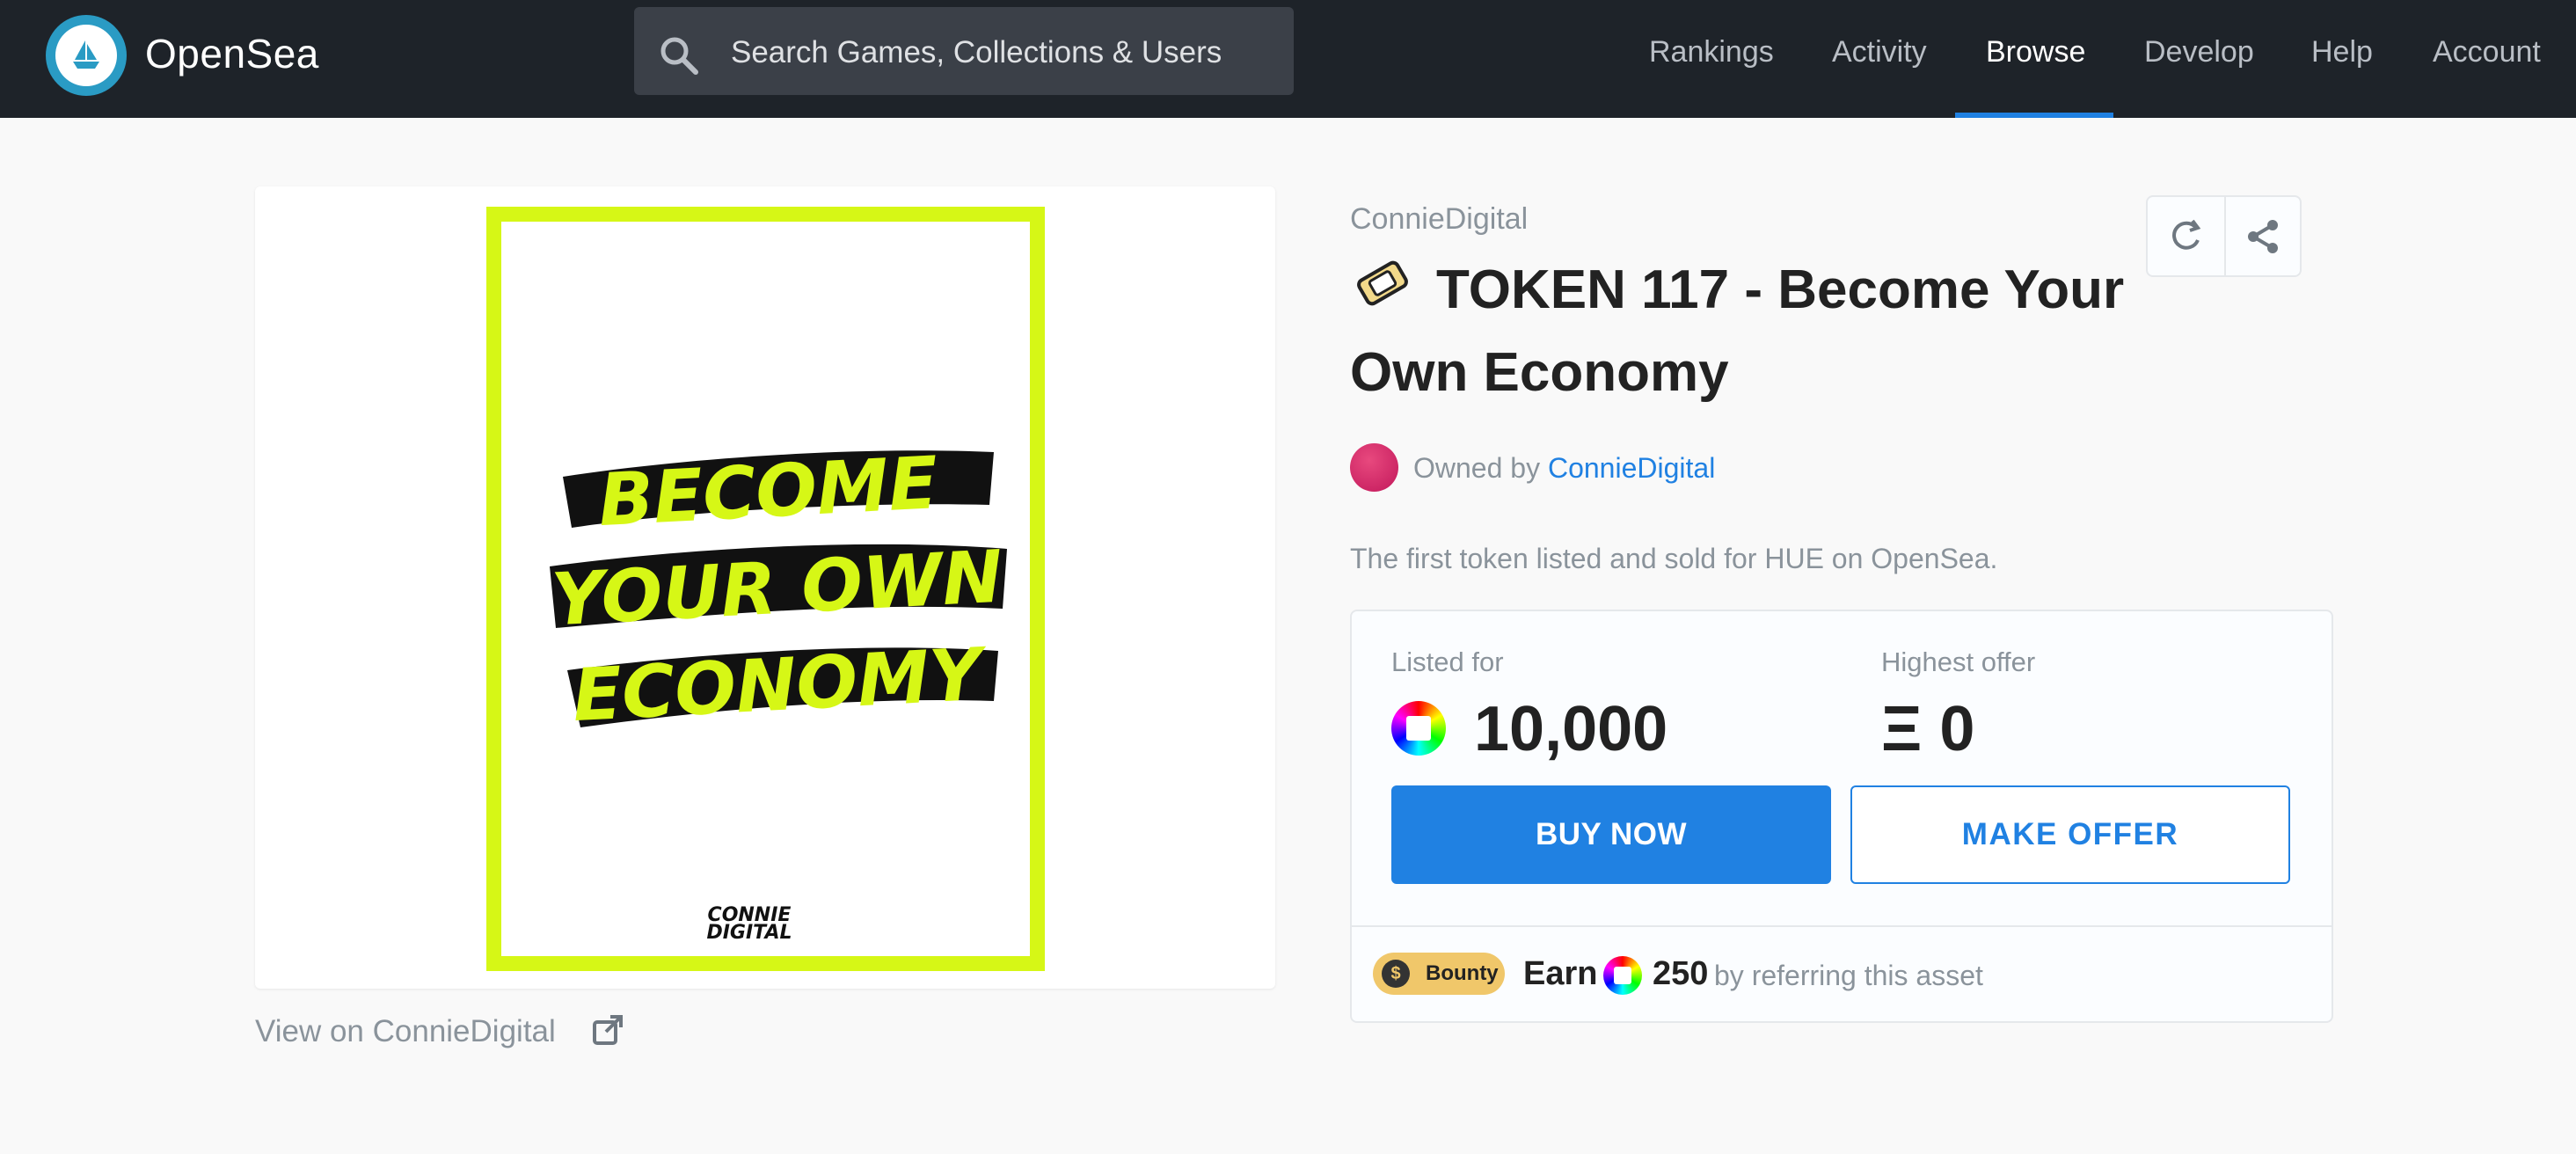 The height and width of the screenshot is (1154, 2576). I want to click on opensea-logo, so click(86, 55).